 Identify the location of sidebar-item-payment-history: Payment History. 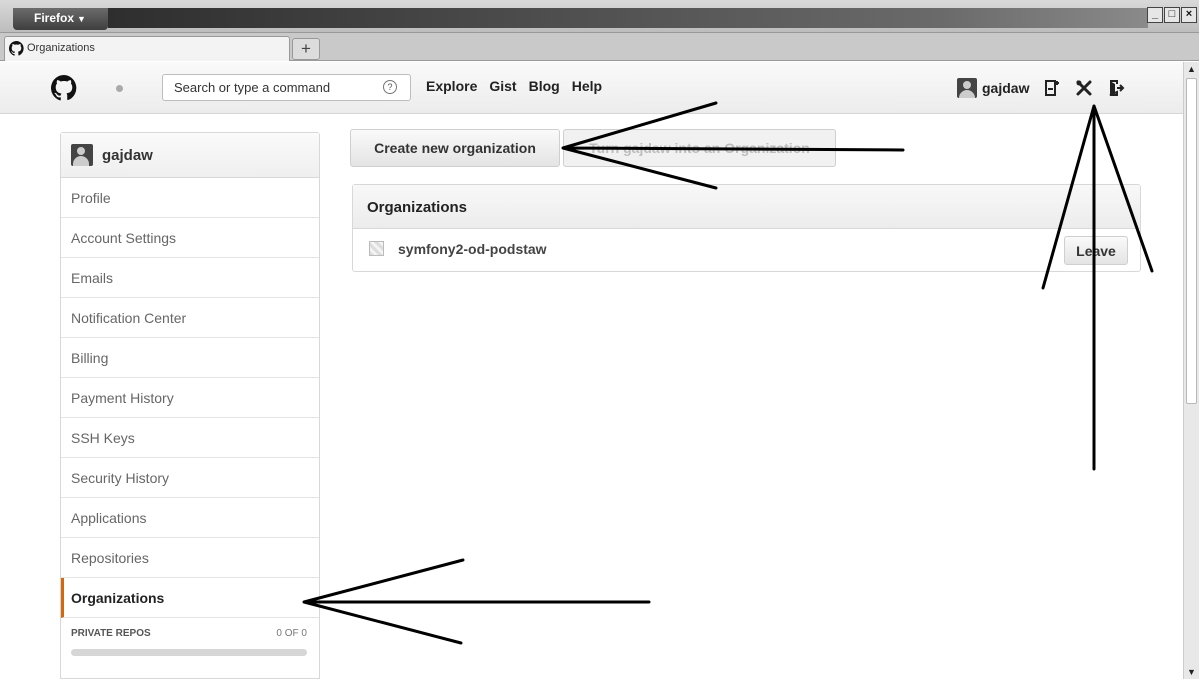
(190, 398).